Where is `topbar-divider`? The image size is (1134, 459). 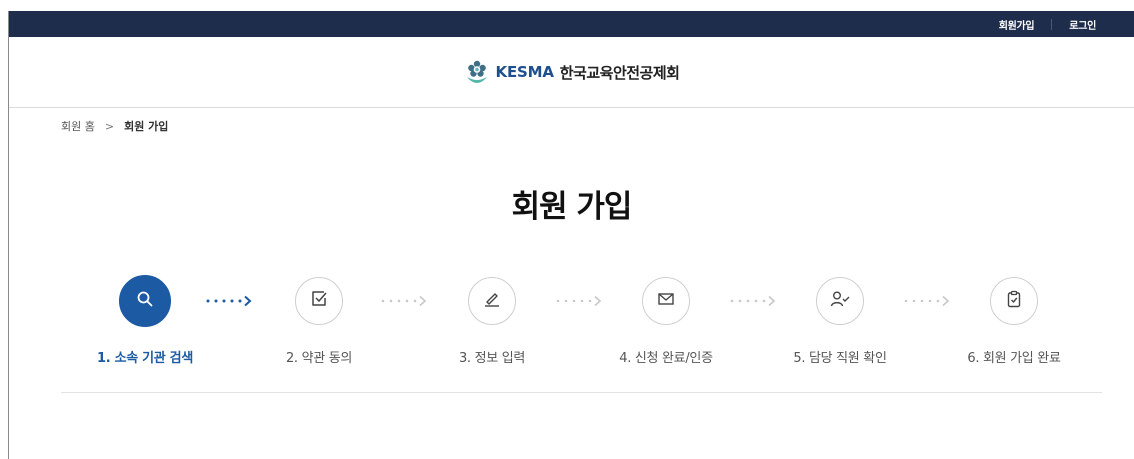
topbar-divider is located at coordinates (1052, 24).